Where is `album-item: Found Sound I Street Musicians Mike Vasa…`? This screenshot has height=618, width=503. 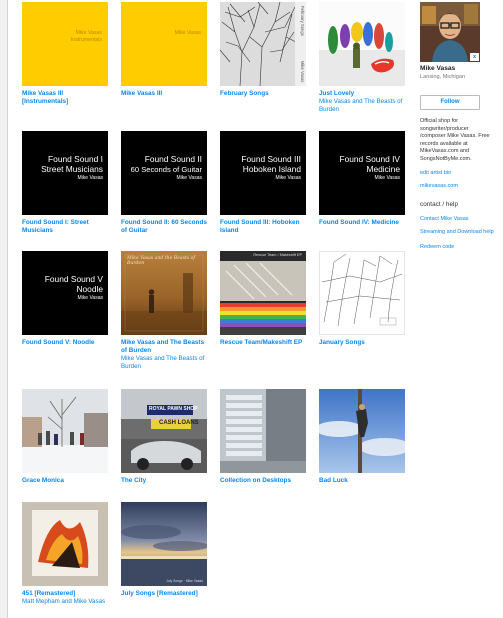 album-item: Found Sound I Street Musicians Mike Vasa… is located at coordinates (65, 183).